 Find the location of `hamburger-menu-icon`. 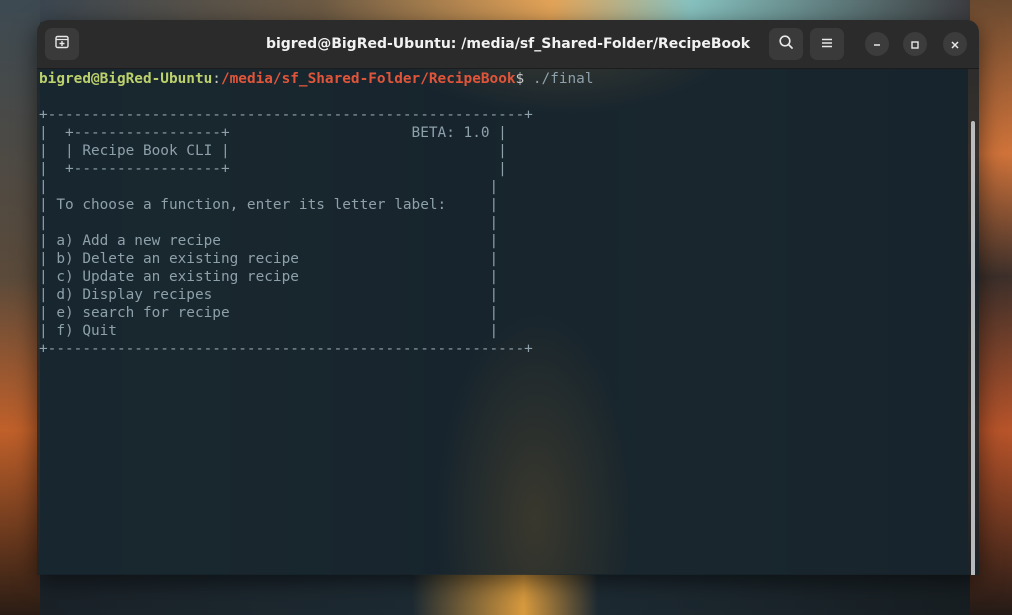

hamburger-menu-icon is located at coordinates (827, 44).